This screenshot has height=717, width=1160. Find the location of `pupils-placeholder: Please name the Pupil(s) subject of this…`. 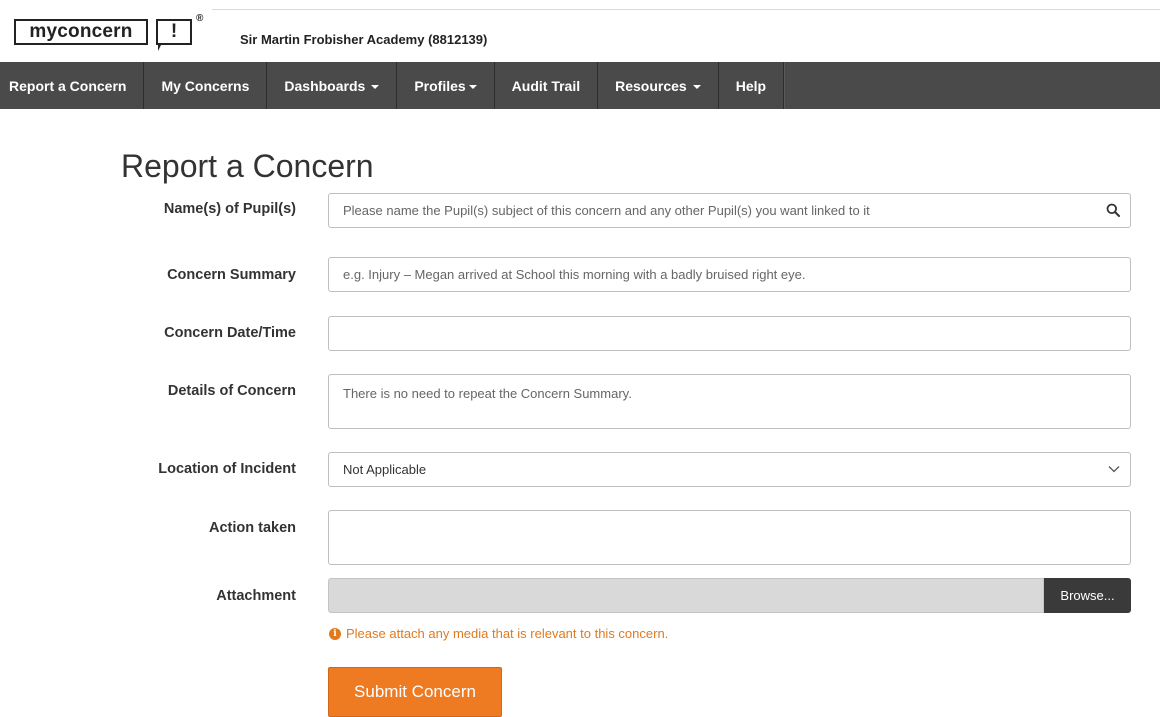

pupils-placeholder: Please name the Pupil(s) subject of this… is located at coordinates (606, 210).